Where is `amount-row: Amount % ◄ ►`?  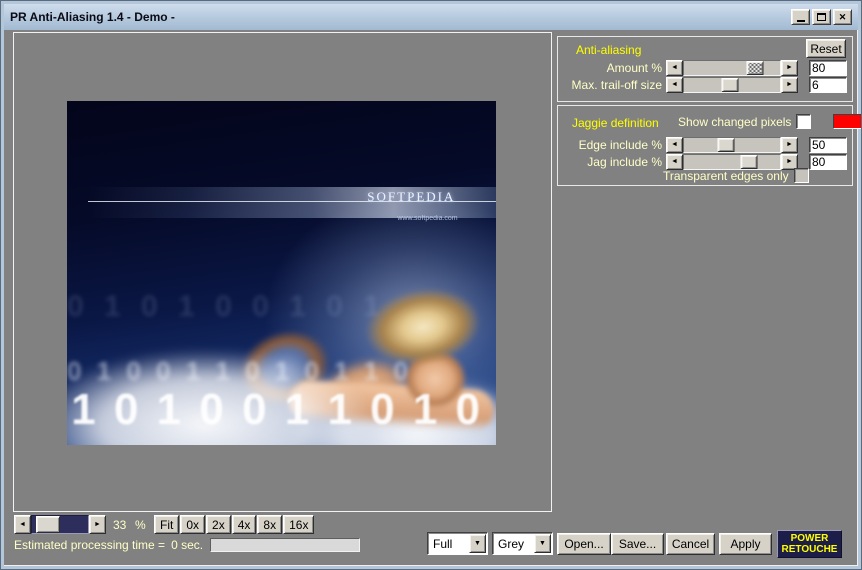
amount-row: Amount % ◄ ► is located at coordinates (704, 67).